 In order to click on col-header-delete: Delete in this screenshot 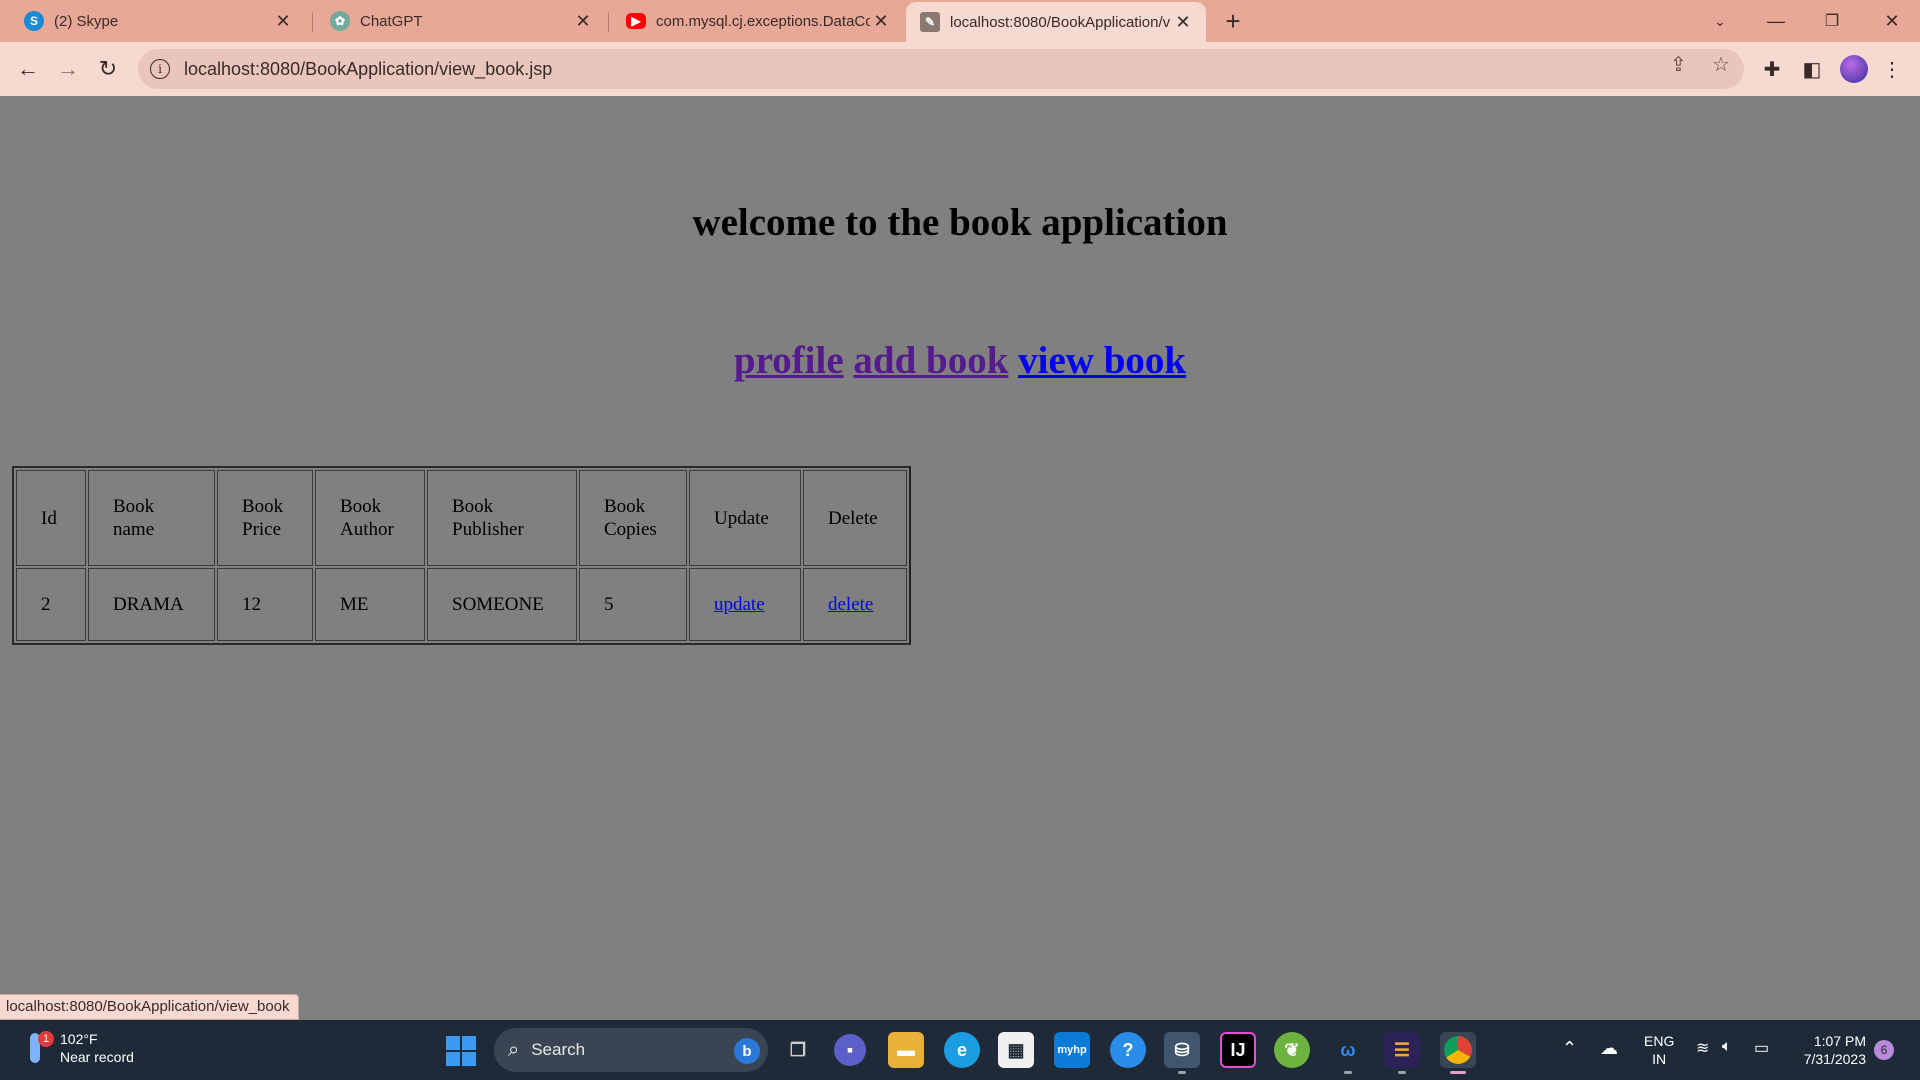, I will do `click(855, 518)`.